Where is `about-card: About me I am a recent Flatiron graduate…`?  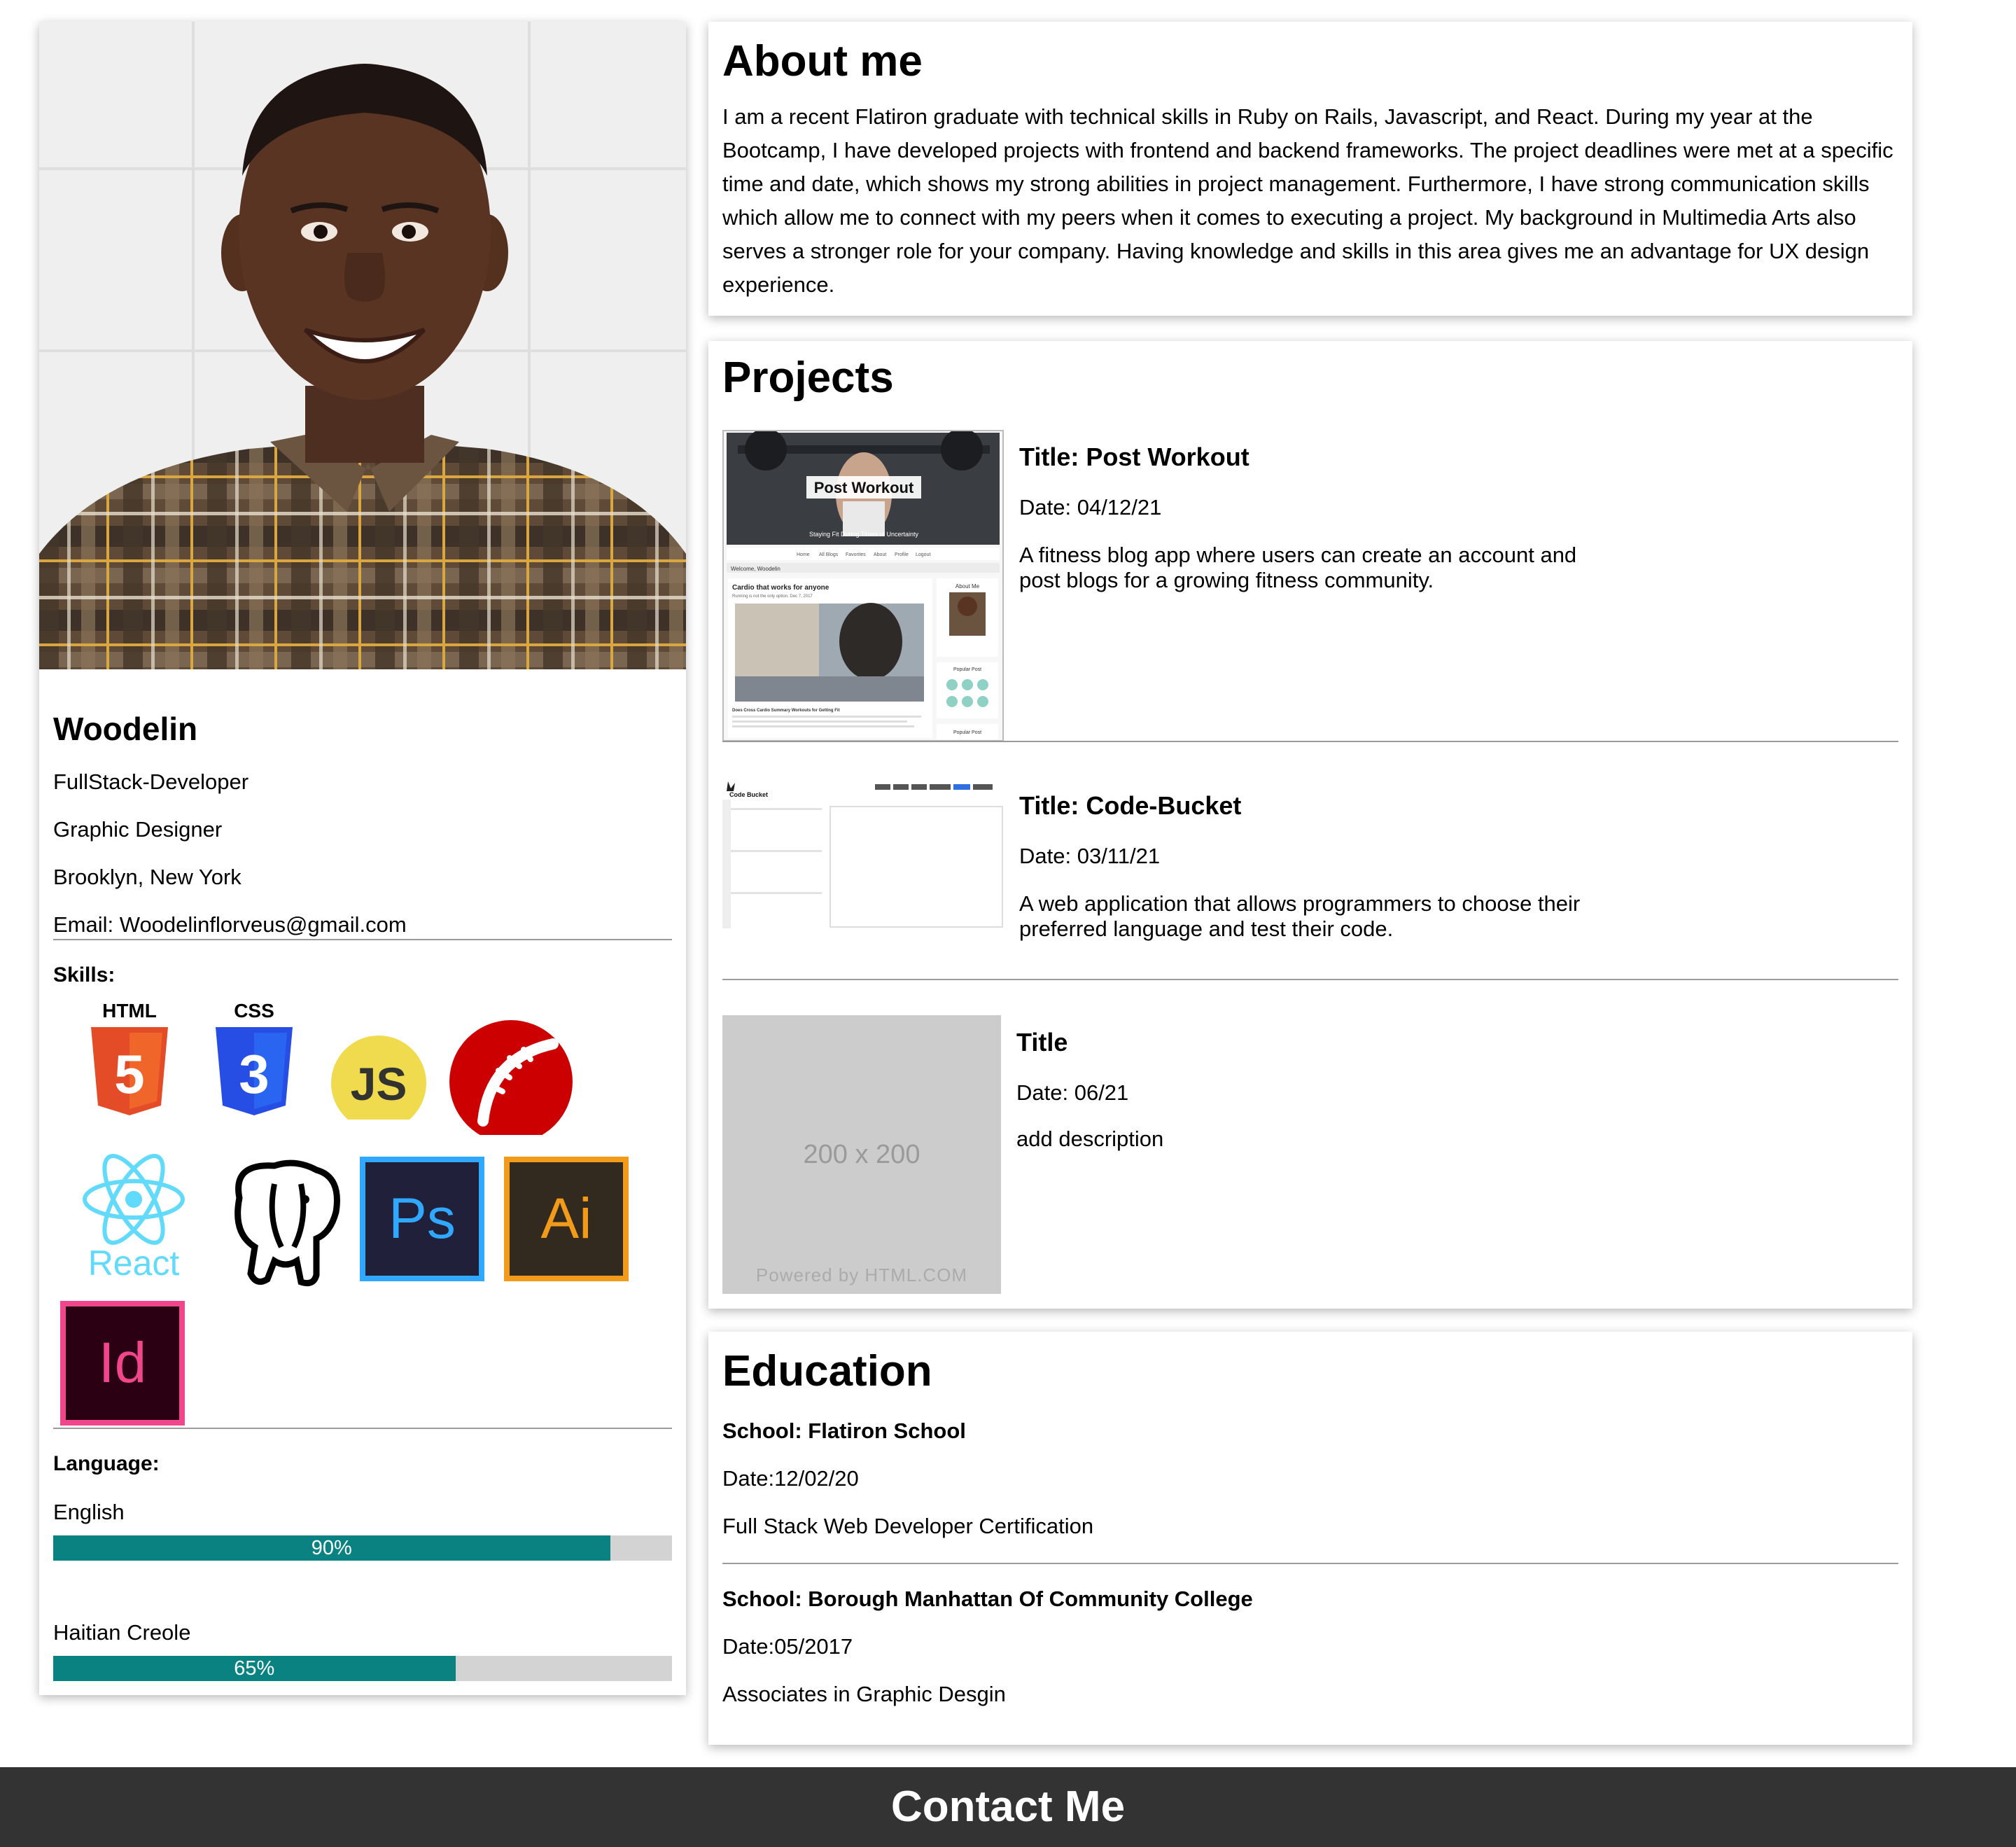 about-card: About me I am a recent Flatiron graduate… is located at coordinates (1310, 169).